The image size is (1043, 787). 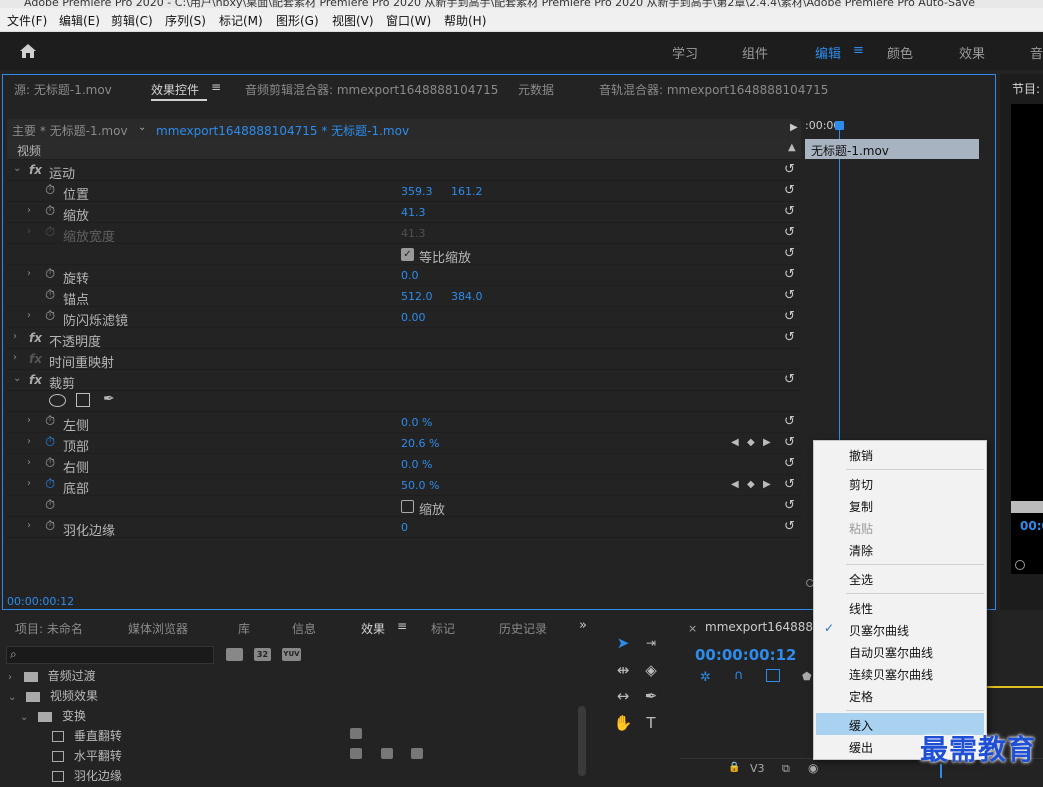 What do you see at coordinates (1027, 507) in the screenshot?
I see `program-scrub-bar` at bounding box center [1027, 507].